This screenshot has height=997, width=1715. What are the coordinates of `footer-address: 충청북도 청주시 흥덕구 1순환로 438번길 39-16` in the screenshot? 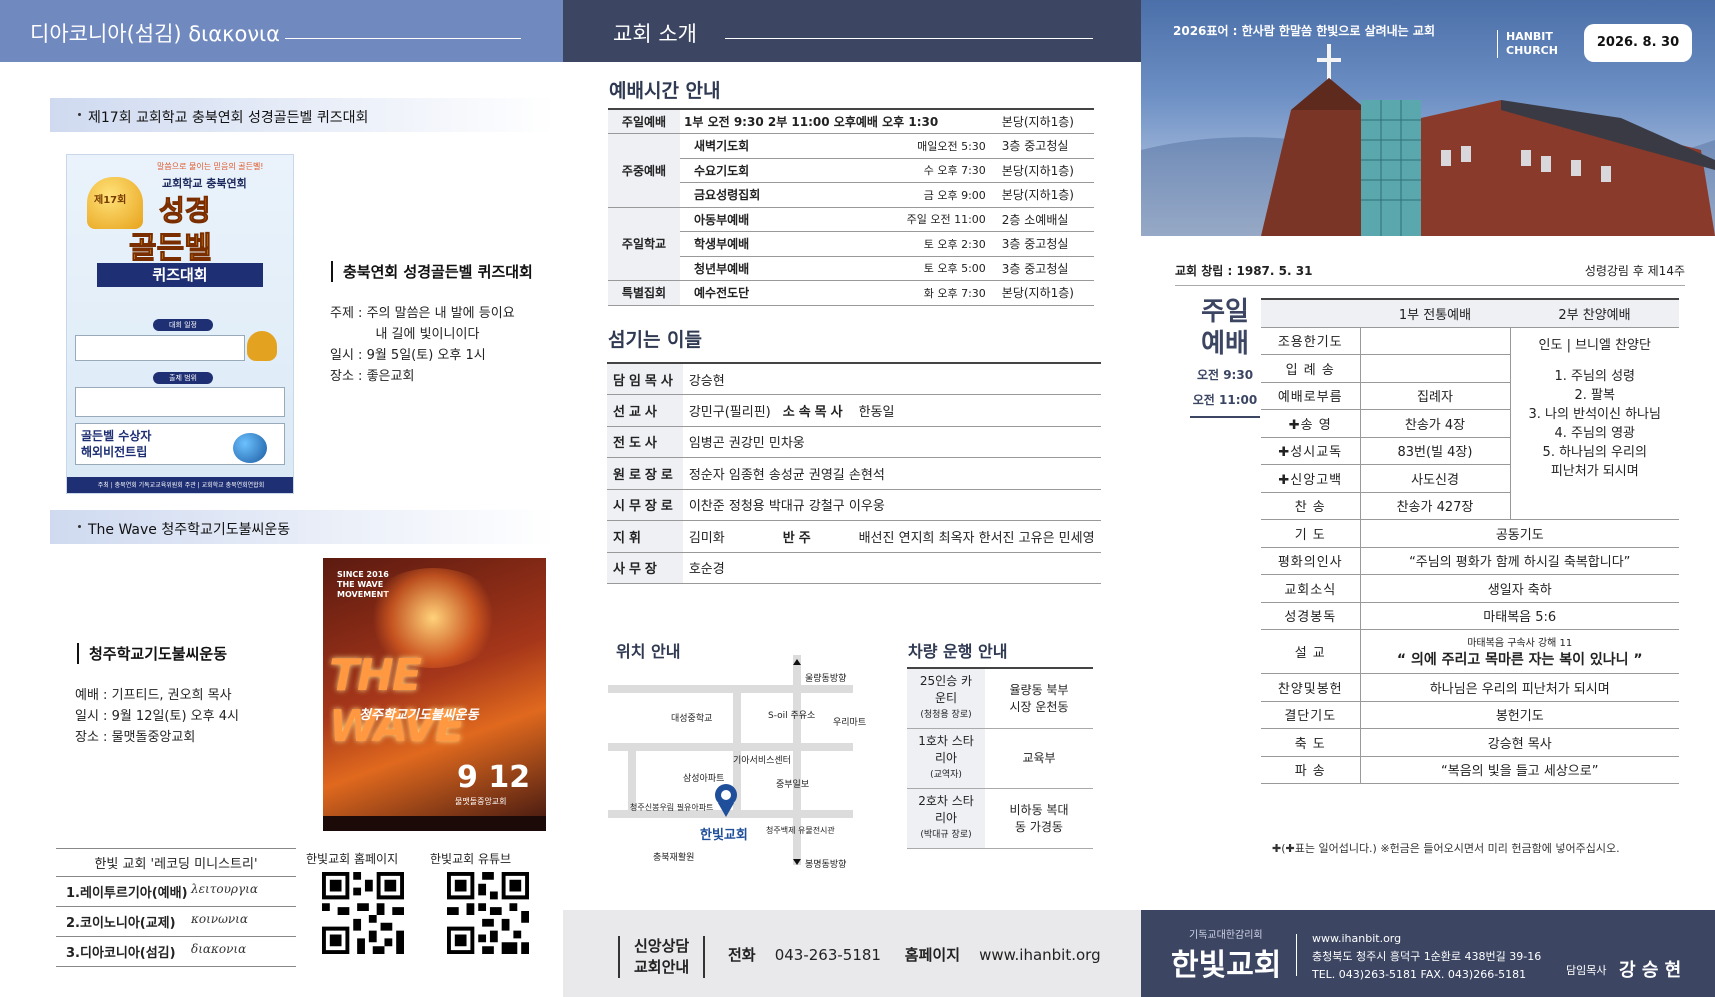 It's located at (1427, 956).